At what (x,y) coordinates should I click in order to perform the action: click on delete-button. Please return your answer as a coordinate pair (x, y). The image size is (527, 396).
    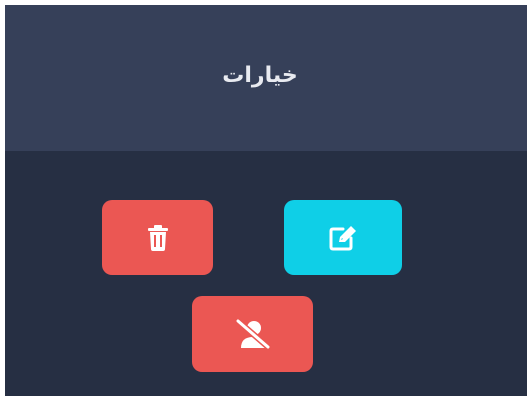
    Looking at the image, I should click on (157, 237).